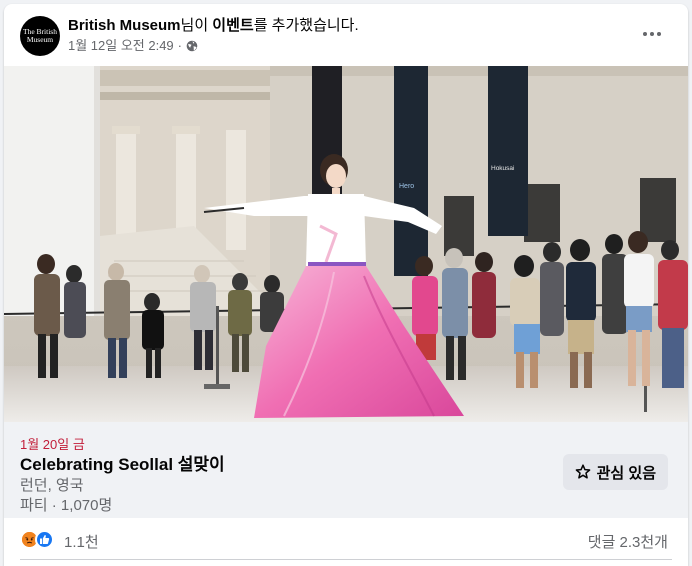  I want to click on more-horizontal-icon, so click(645, 34).